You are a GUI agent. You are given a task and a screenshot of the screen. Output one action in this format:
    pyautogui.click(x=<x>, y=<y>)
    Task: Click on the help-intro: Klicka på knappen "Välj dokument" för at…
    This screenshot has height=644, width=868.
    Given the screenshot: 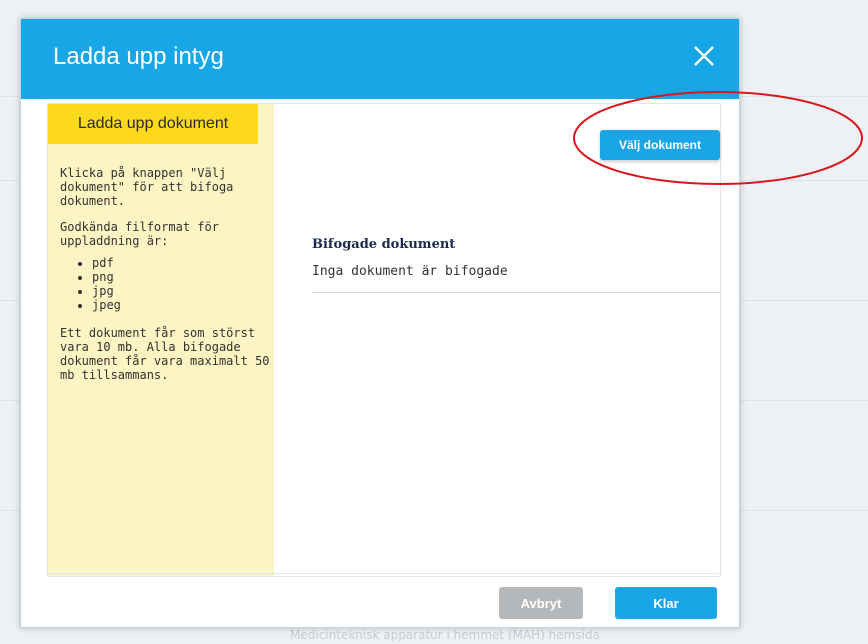 What is the action you would take?
    pyautogui.click(x=147, y=187)
    